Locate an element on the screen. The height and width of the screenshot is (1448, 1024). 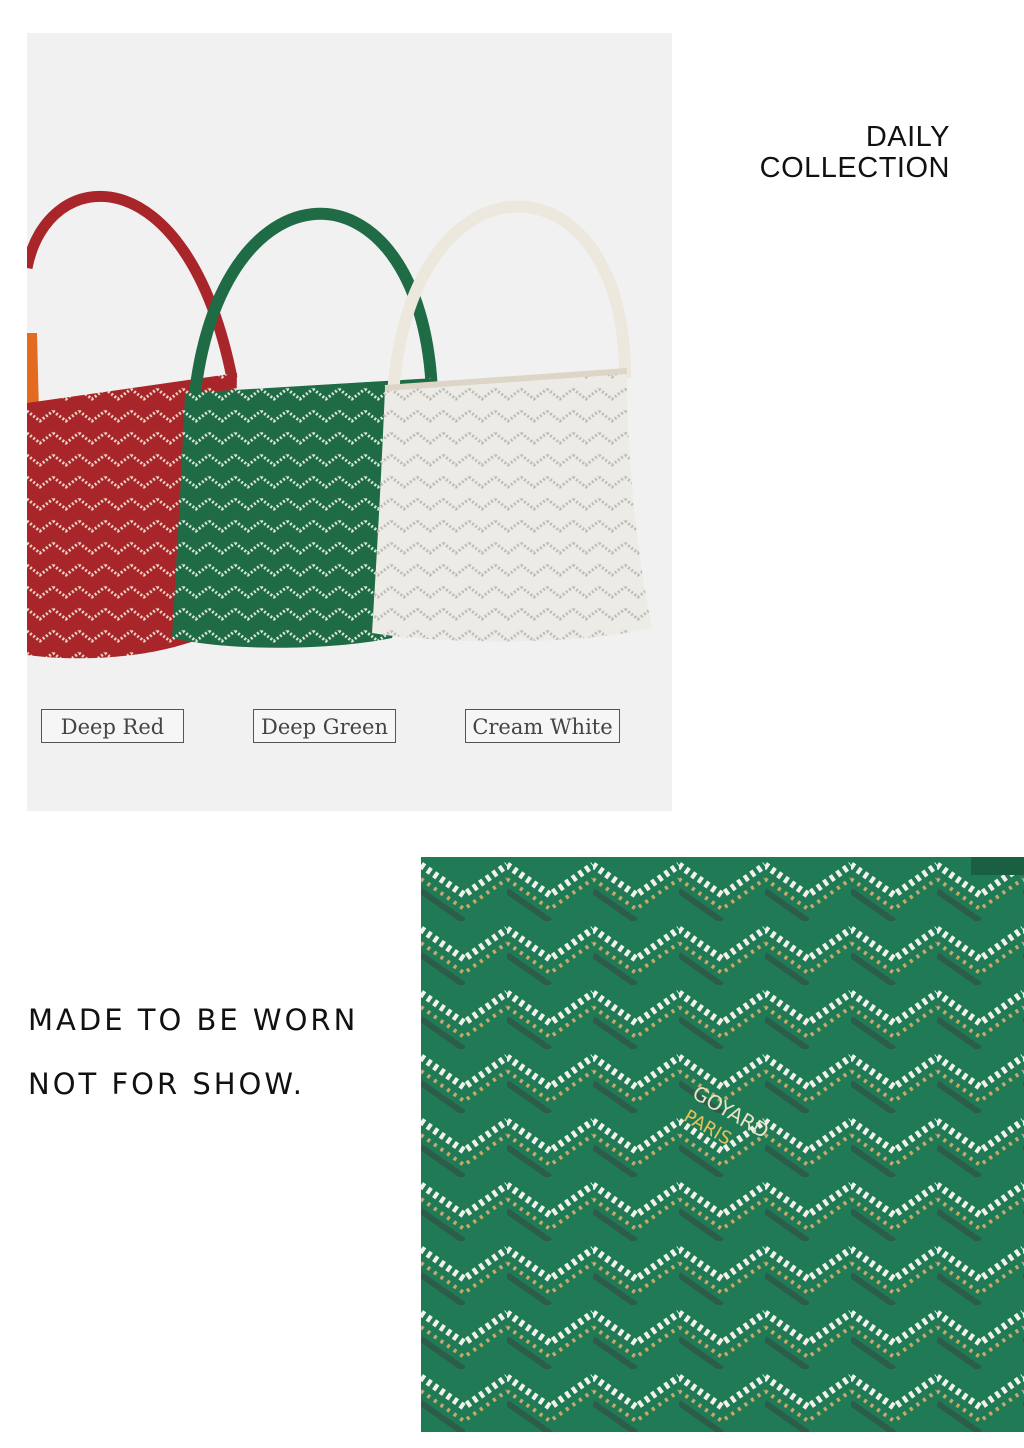
tagline-line-2: NOT FOR SHOW. is located at coordinates (166, 1084).